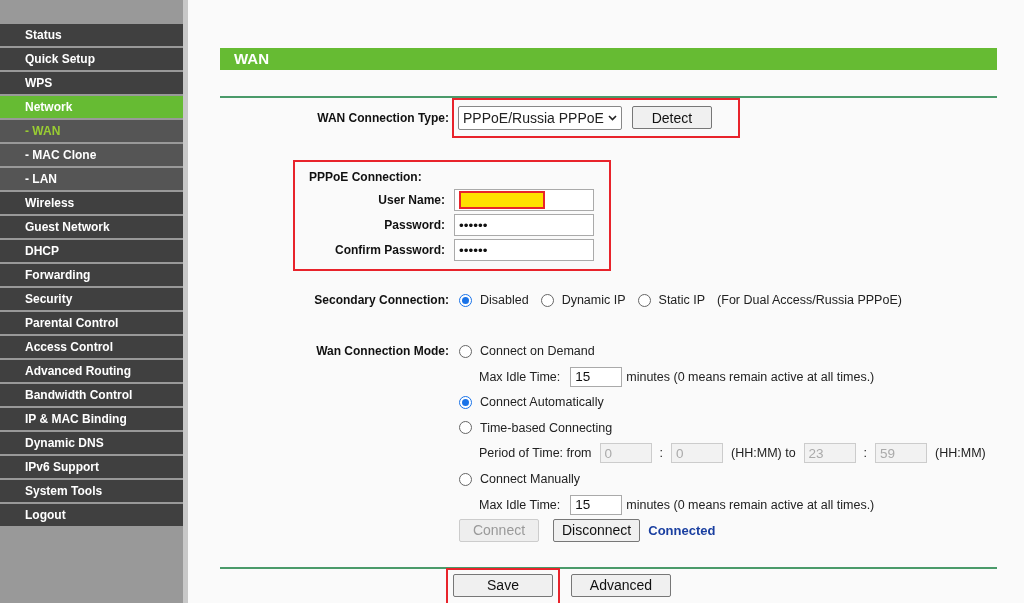 The width and height of the screenshot is (1024, 603). I want to click on connection-type-select: PPPoE/Russia PPPoE, so click(540, 117).